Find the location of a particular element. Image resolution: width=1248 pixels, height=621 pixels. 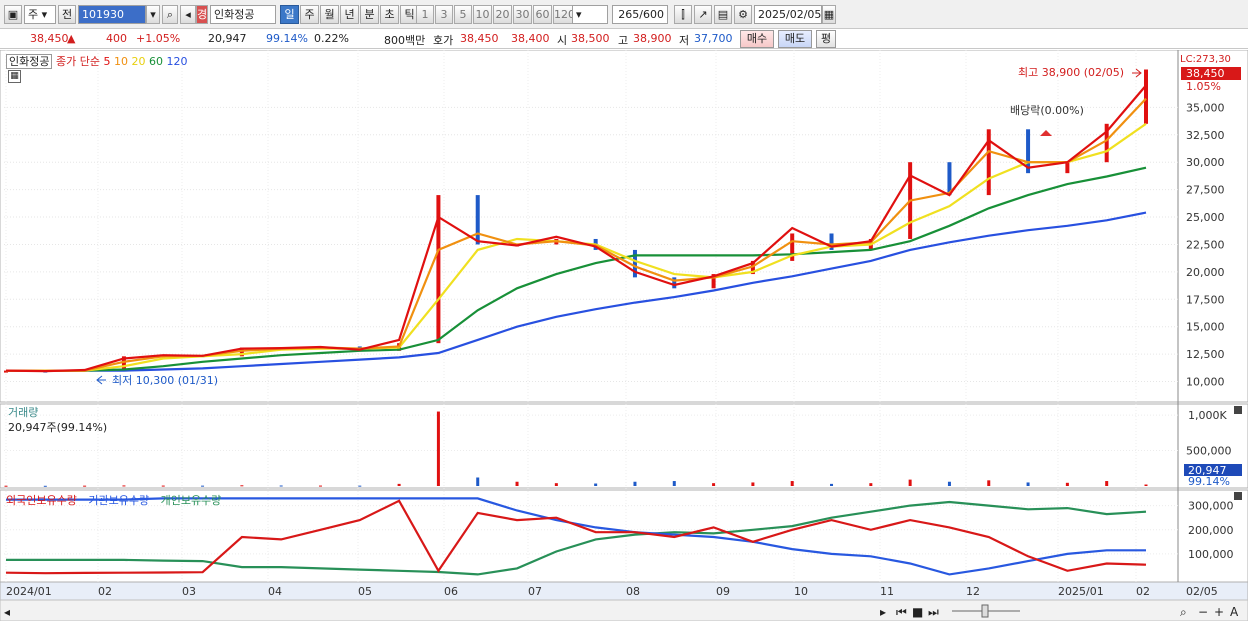

change-amount: 400 is located at coordinates (116, 38).